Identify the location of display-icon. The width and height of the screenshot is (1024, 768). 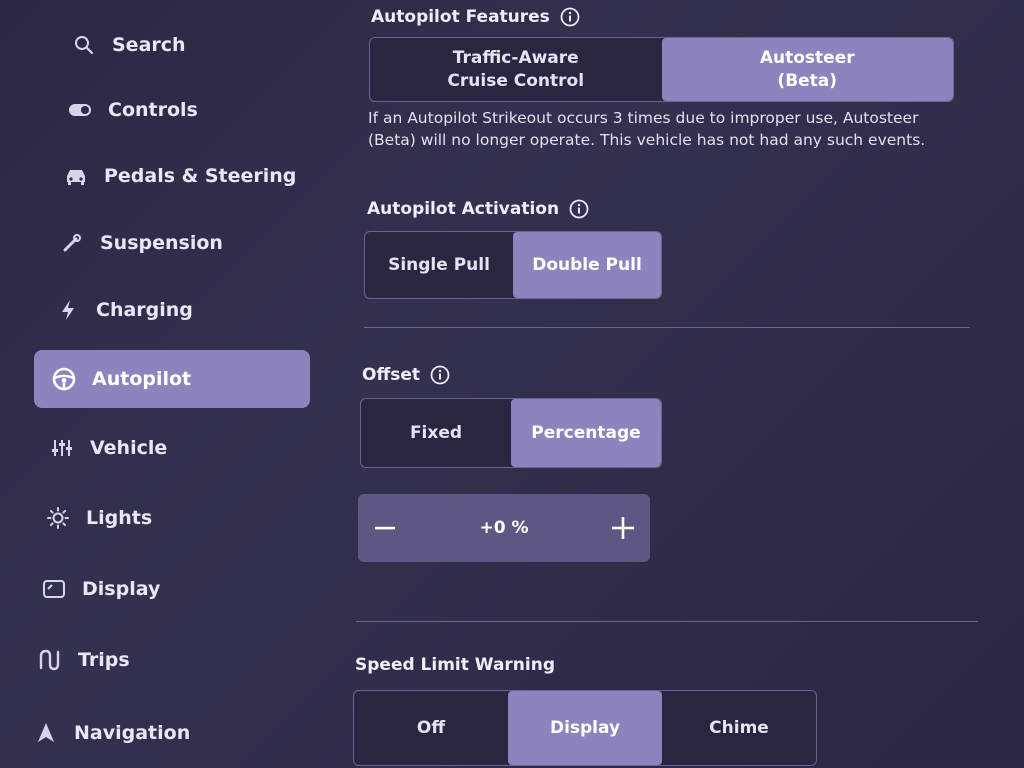
(54, 589).